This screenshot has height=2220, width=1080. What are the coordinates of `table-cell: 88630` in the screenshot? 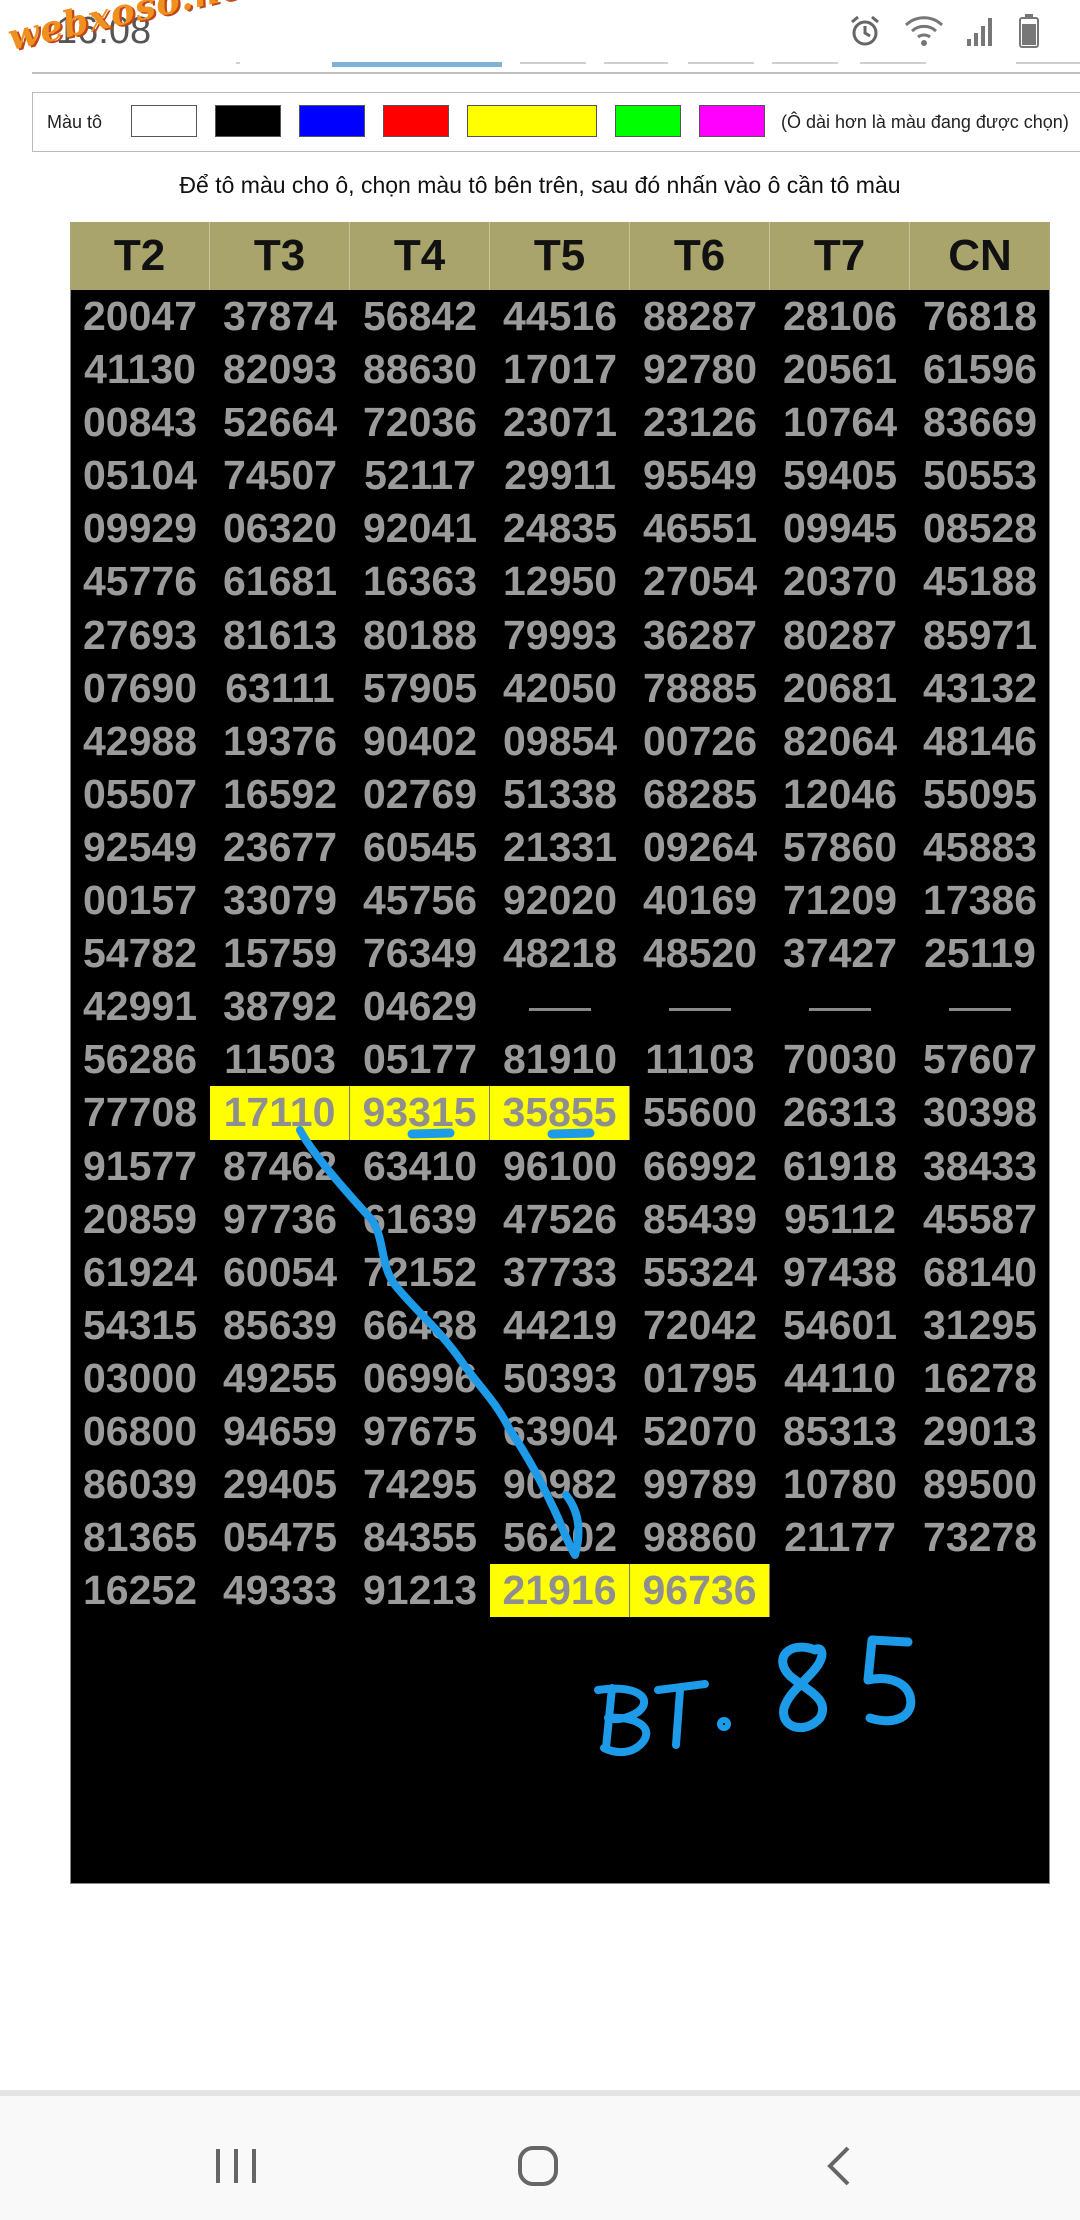 It's located at (420, 369).